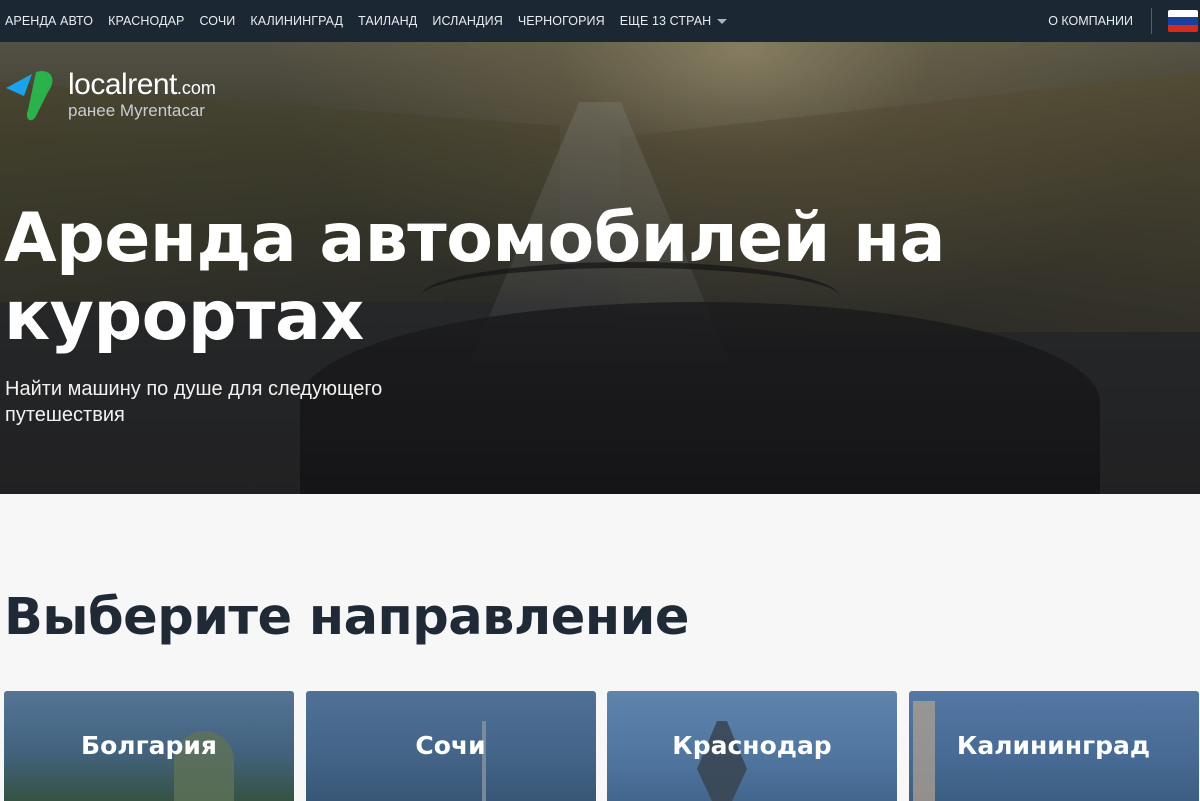 This screenshot has height=801, width=1200. What do you see at coordinates (665, 21) in the screenshot?
I see `nav-more-label: ЕЩЕ 13 СТРАН` at bounding box center [665, 21].